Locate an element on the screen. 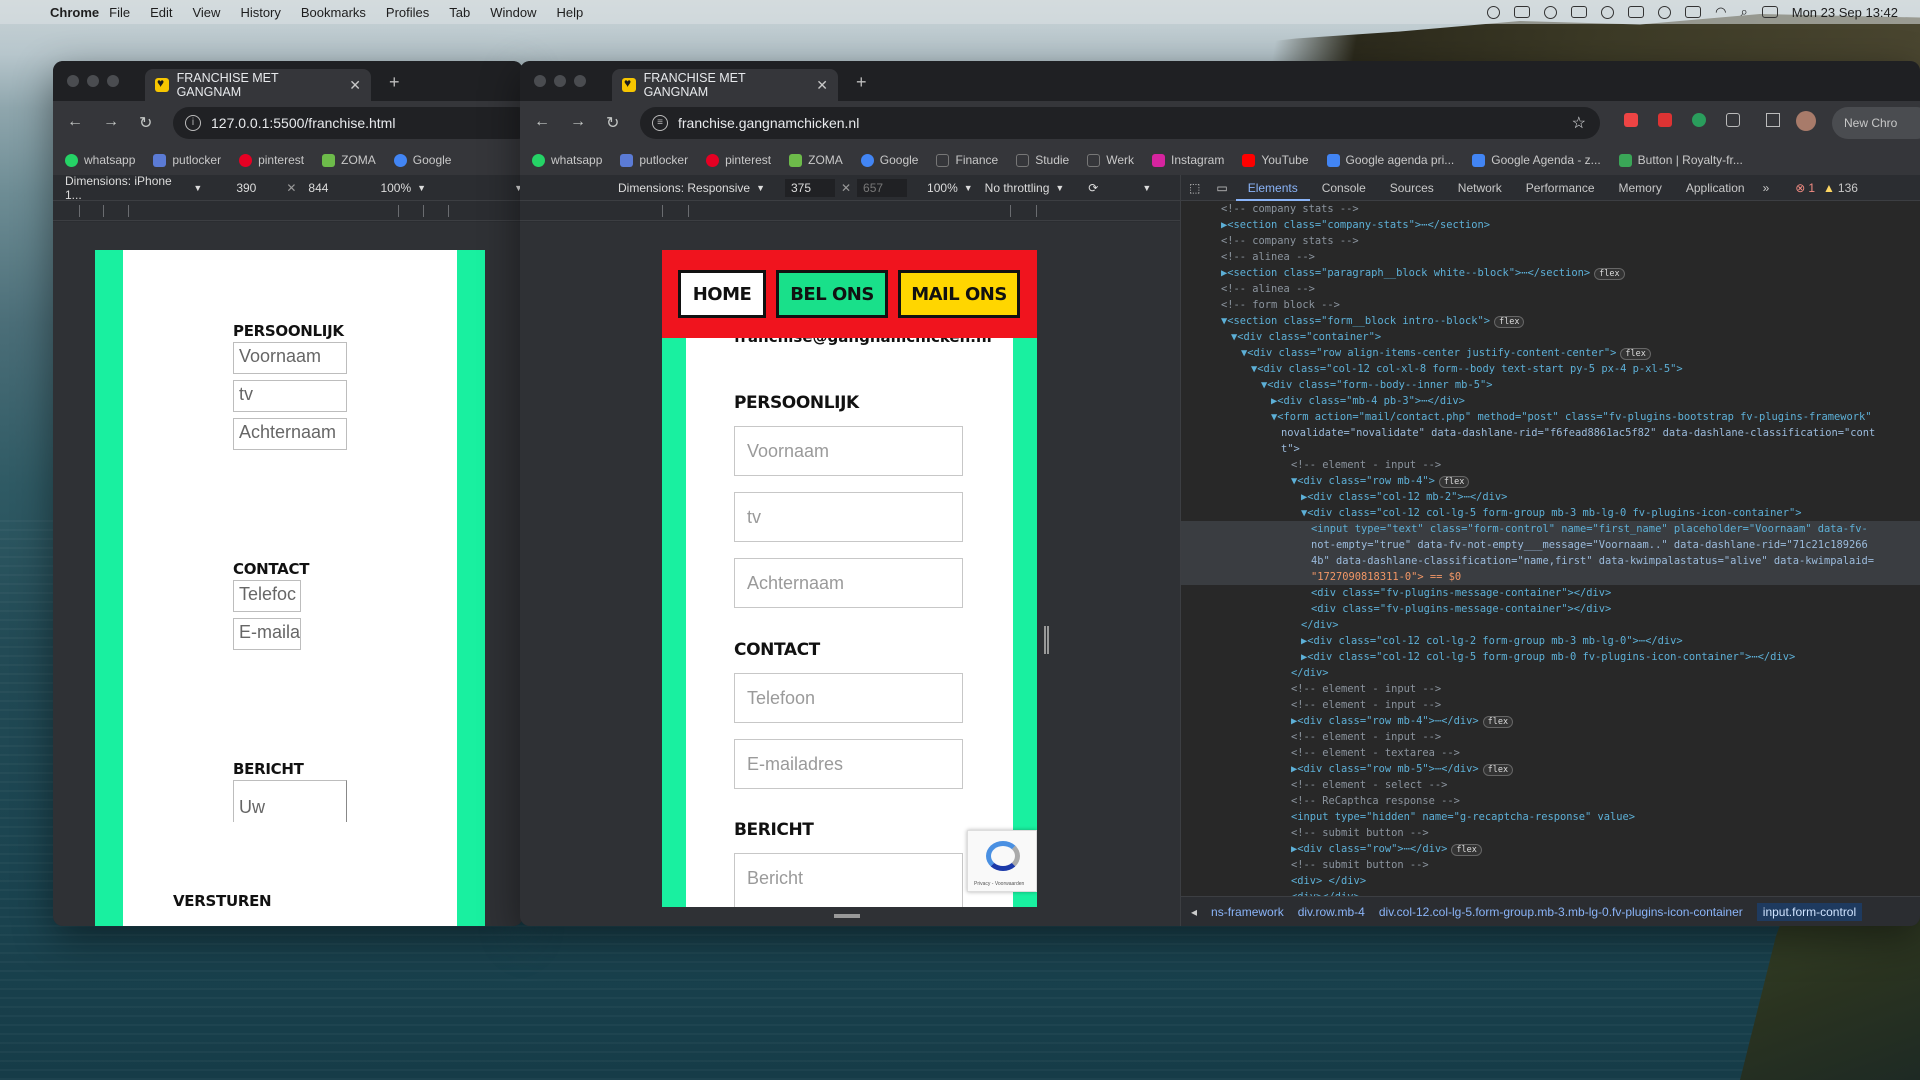  menu-clock: Mon 23 Sep 13:42 is located at coordinates (1845, 12).